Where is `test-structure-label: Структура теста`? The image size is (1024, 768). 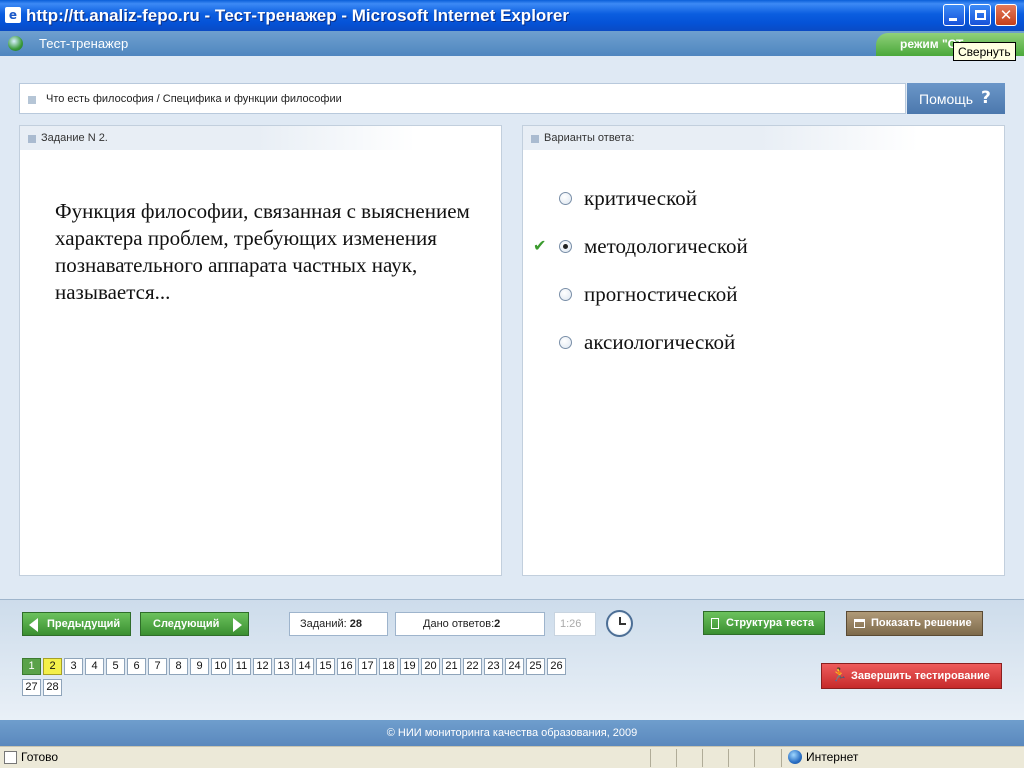
test-structure-label: Структура теста is located at coordinates (770, 623).